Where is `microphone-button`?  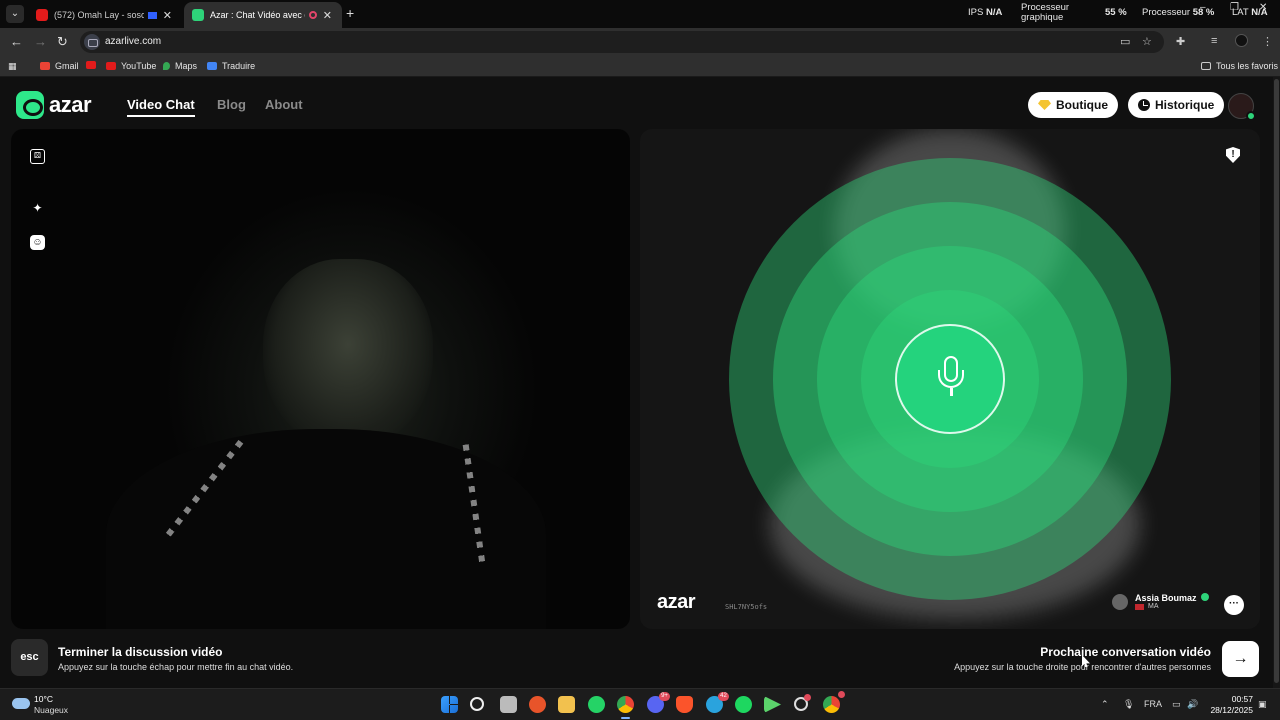
microphone-button is located at coordinates (950, 379).